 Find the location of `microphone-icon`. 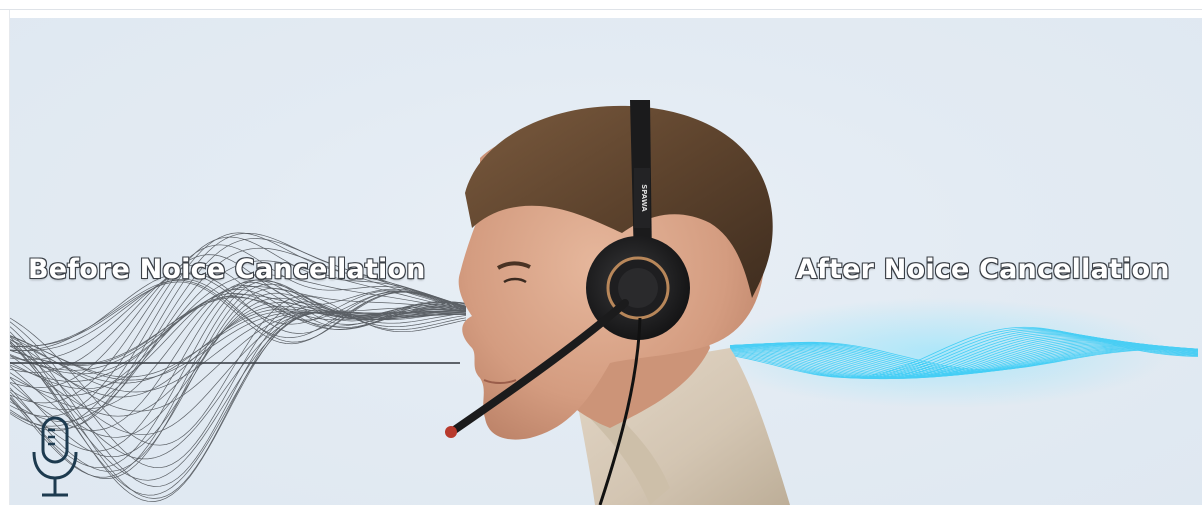

microphone-icon is located at coordinates (55, 456).